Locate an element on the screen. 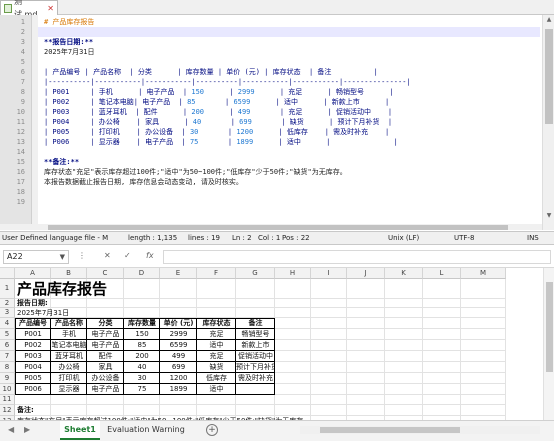 The image size is (554, 441). more-icon: ⋮ is located at coordinates (82, 256).